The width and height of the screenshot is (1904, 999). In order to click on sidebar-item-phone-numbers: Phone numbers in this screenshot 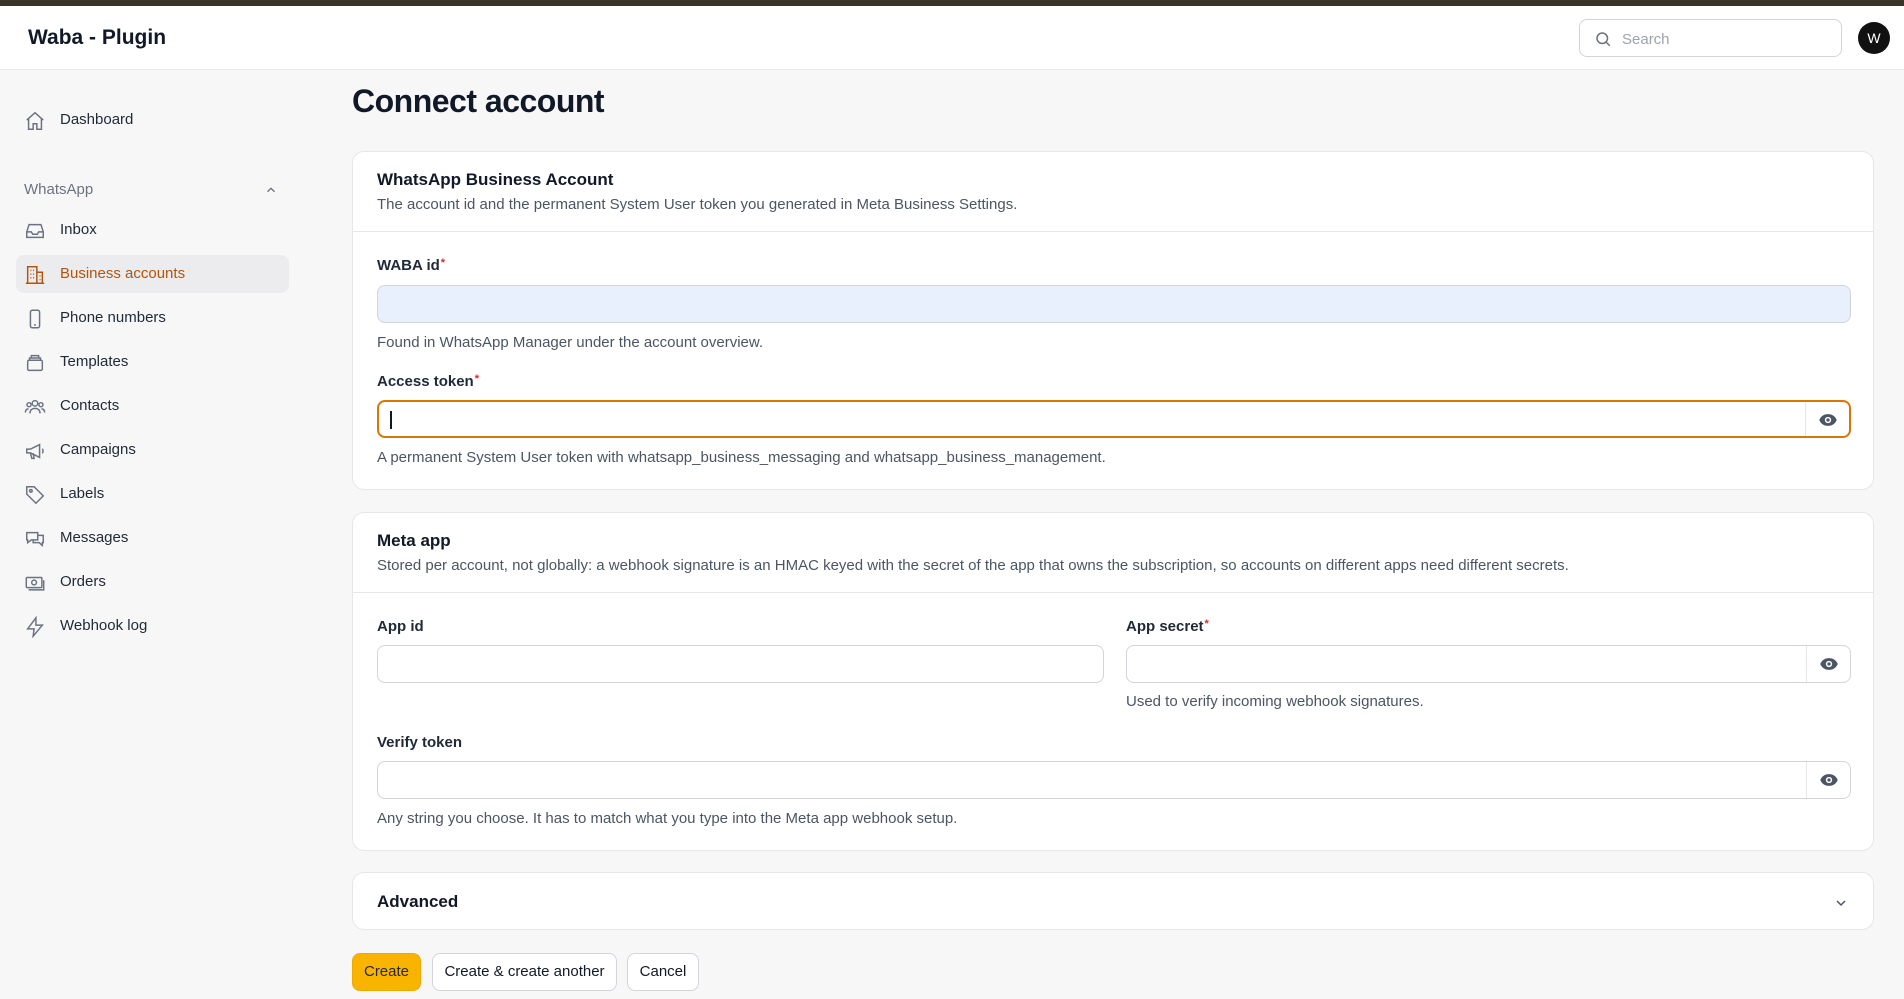, I will do `click(152, 318)`.